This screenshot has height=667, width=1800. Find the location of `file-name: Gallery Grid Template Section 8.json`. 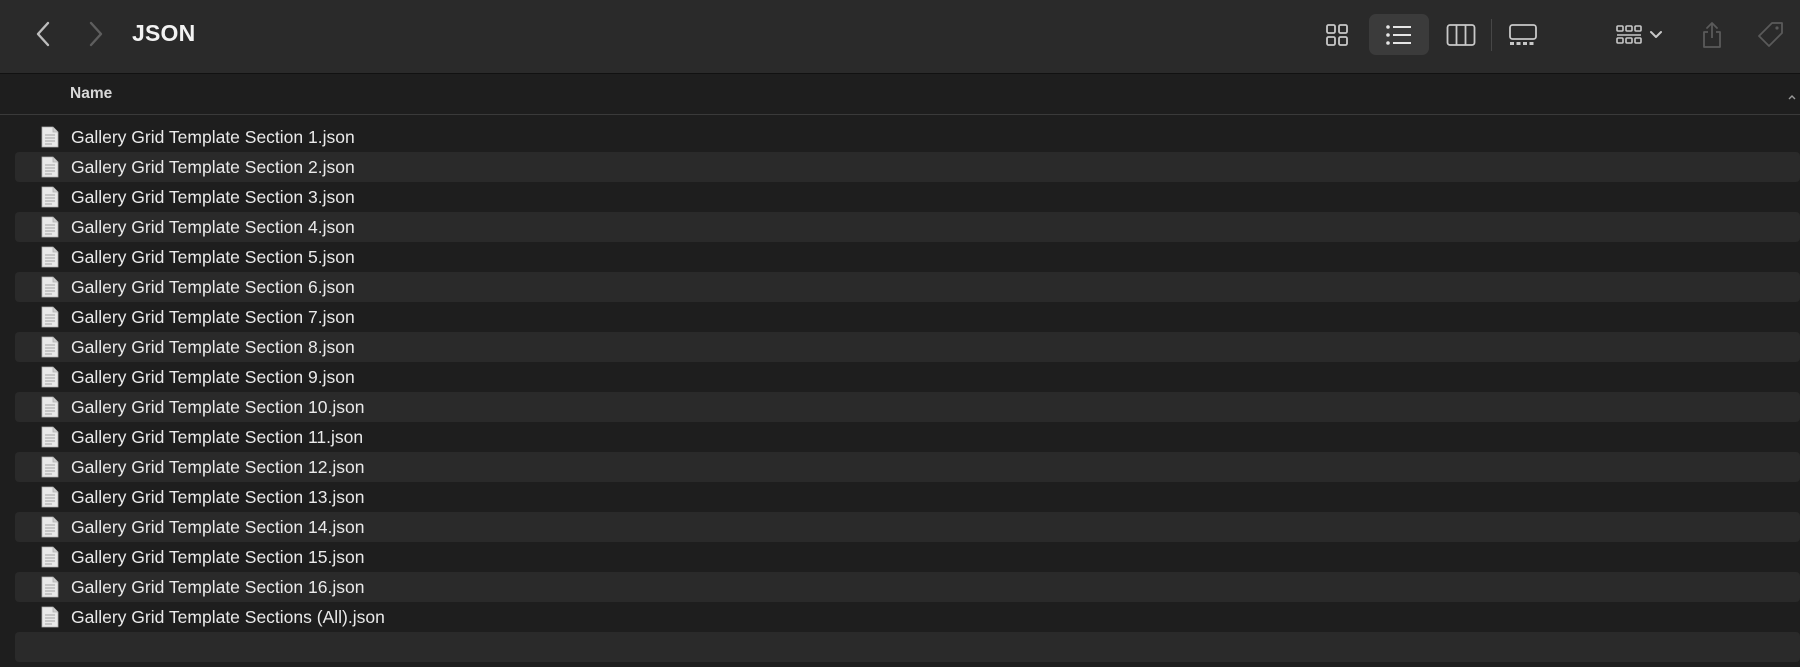

file-name: Gallery Grid Template Section 8.json is located at coordinates (213, 346).